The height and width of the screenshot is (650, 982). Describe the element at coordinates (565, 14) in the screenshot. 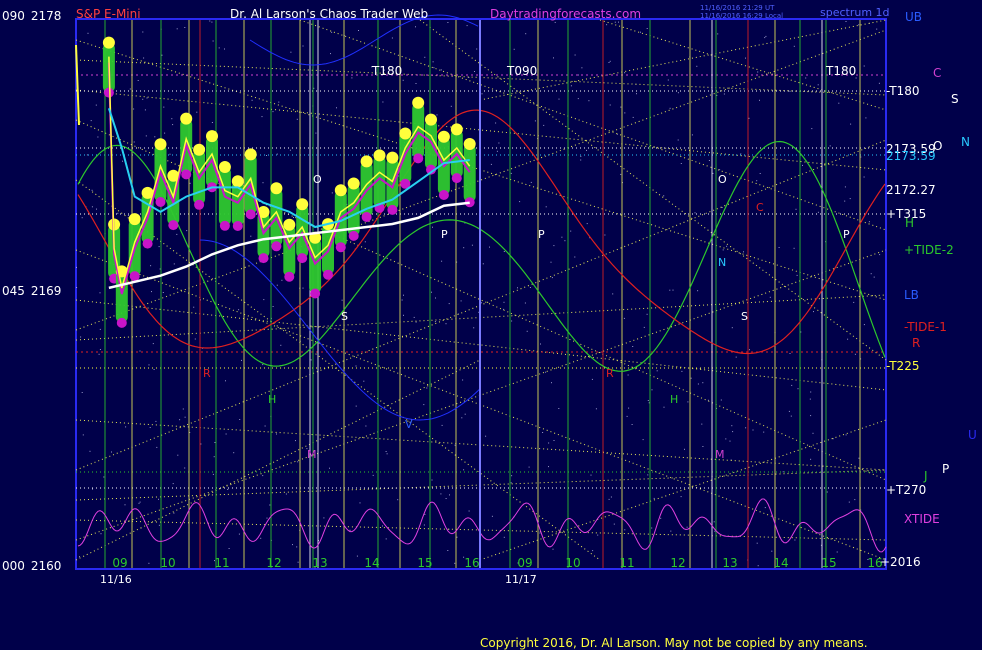

I see `website-label: Daytradingforecasts.com` at that location.